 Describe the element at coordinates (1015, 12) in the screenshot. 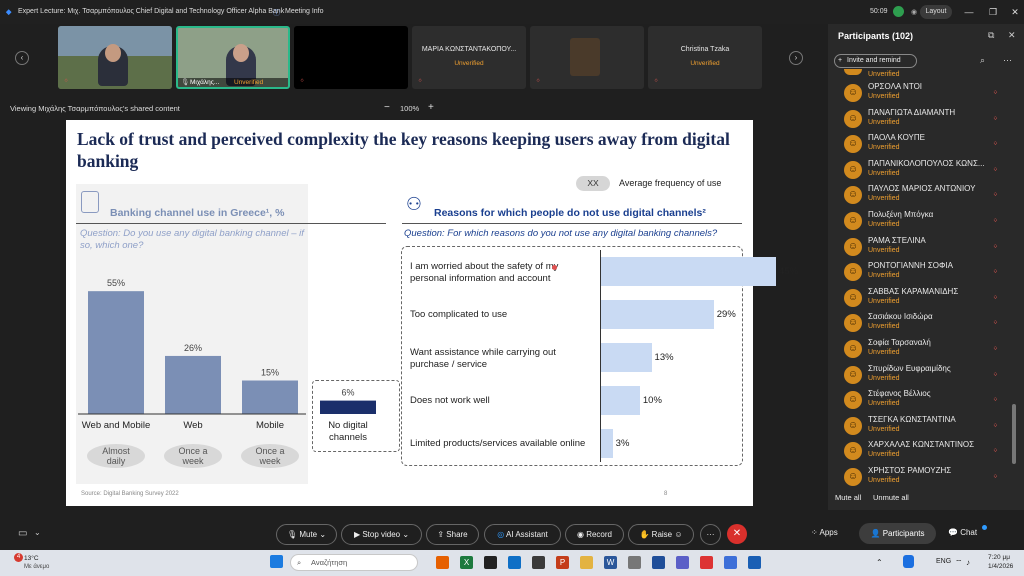

I see `close-window-icon: ✕` at that location.